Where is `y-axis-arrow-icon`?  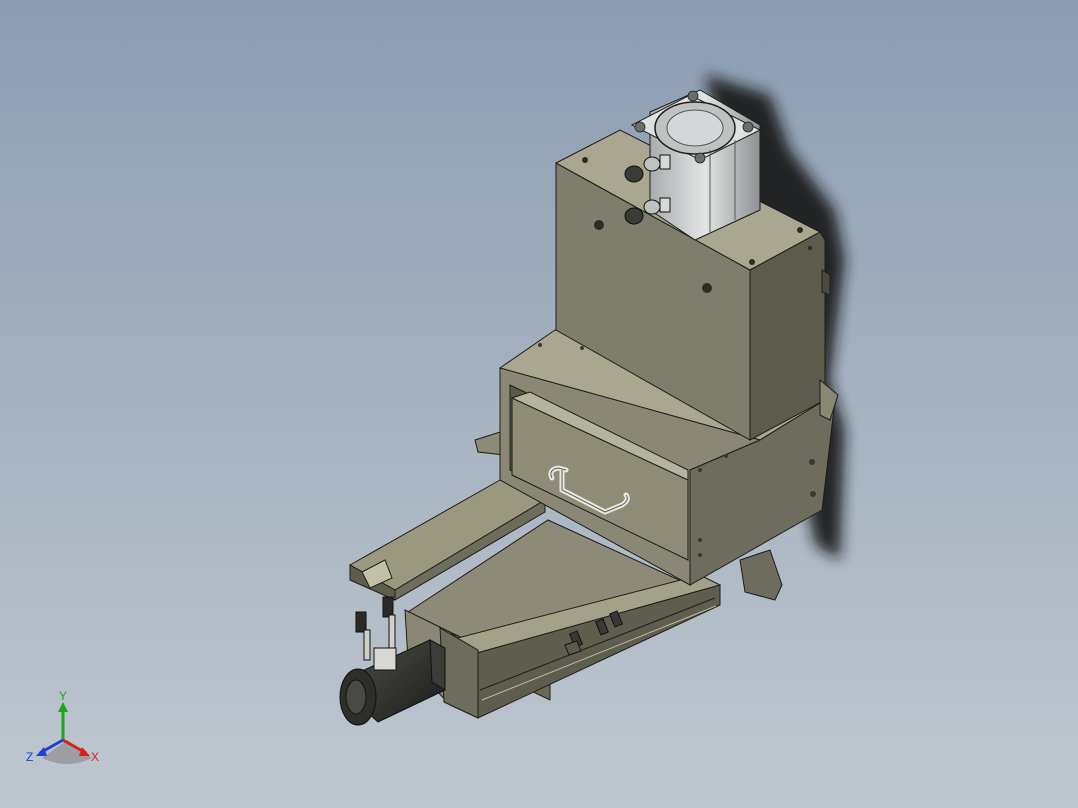 y-axis-arrow-icon is located at coordinates (63, 707).